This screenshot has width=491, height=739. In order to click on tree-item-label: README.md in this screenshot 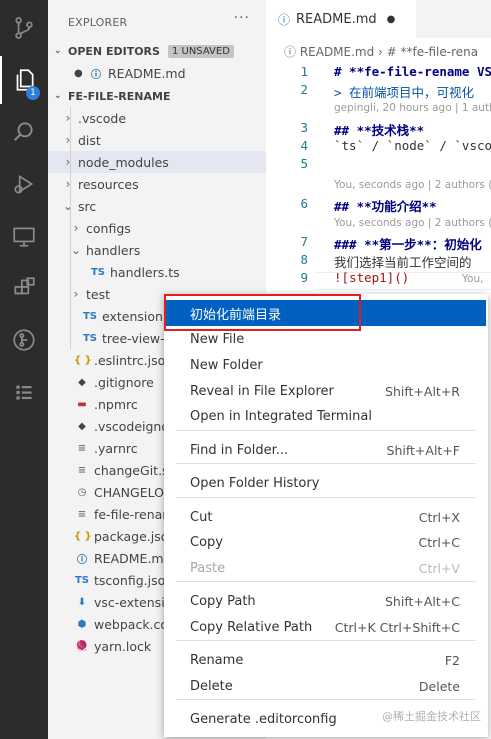, I will do `click(133, 558)`.